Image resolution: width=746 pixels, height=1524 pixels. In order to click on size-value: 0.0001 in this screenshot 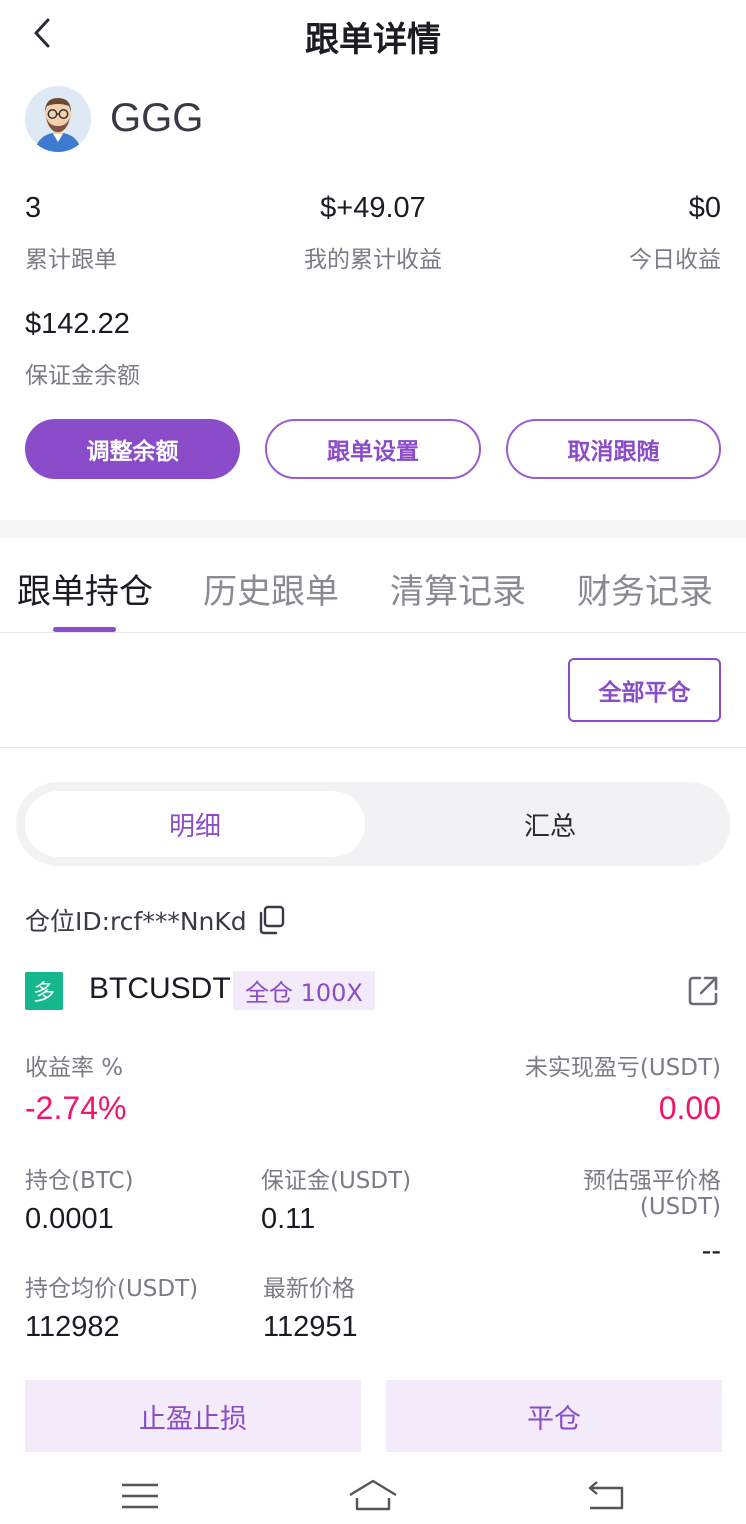, I will do `click(69, 1219)`.